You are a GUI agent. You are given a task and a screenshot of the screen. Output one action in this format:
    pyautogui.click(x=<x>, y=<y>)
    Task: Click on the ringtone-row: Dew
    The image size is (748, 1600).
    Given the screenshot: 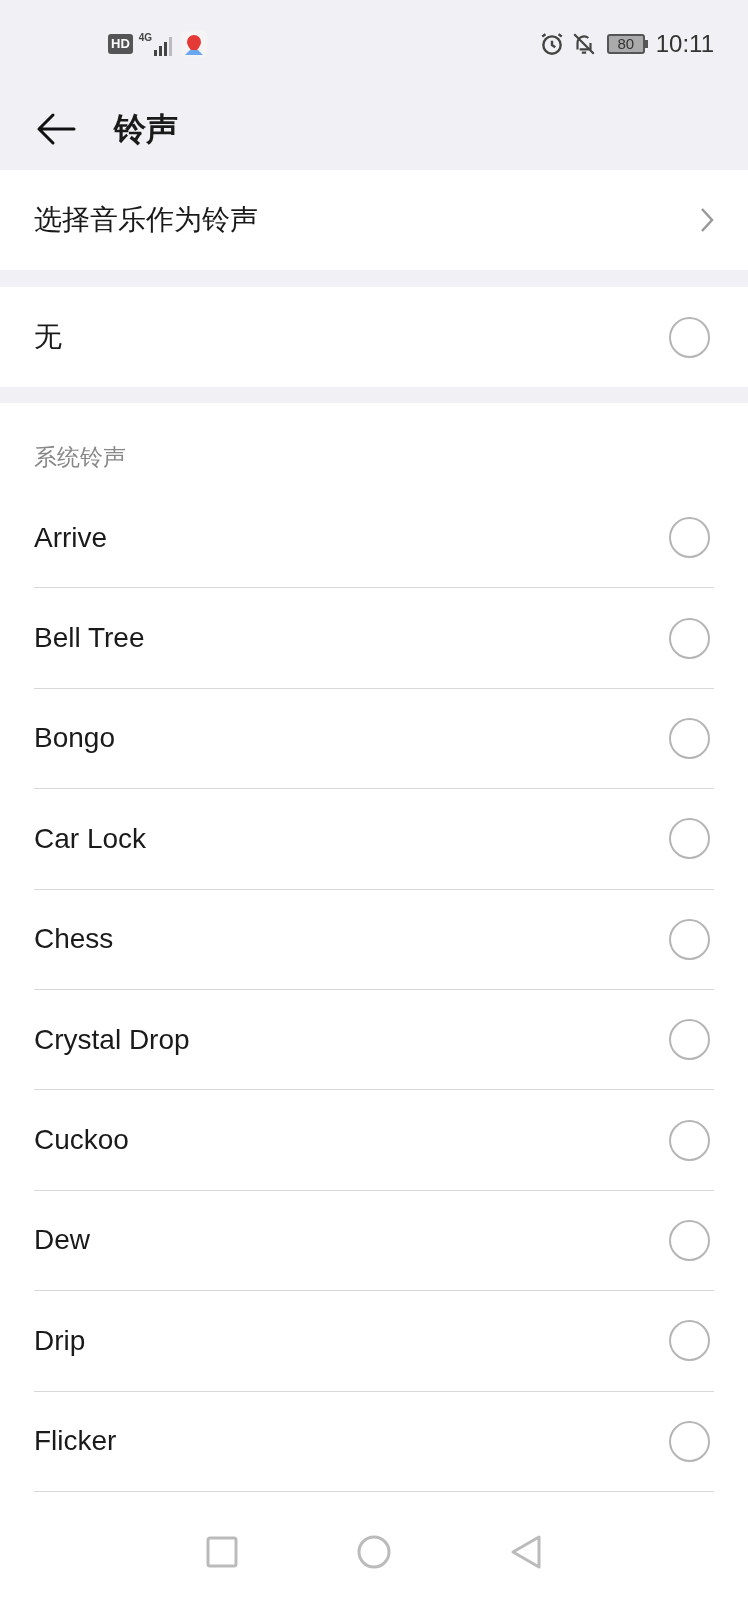 What is the action you would take?
    pyautogui.click(x=374, y=1241)
    